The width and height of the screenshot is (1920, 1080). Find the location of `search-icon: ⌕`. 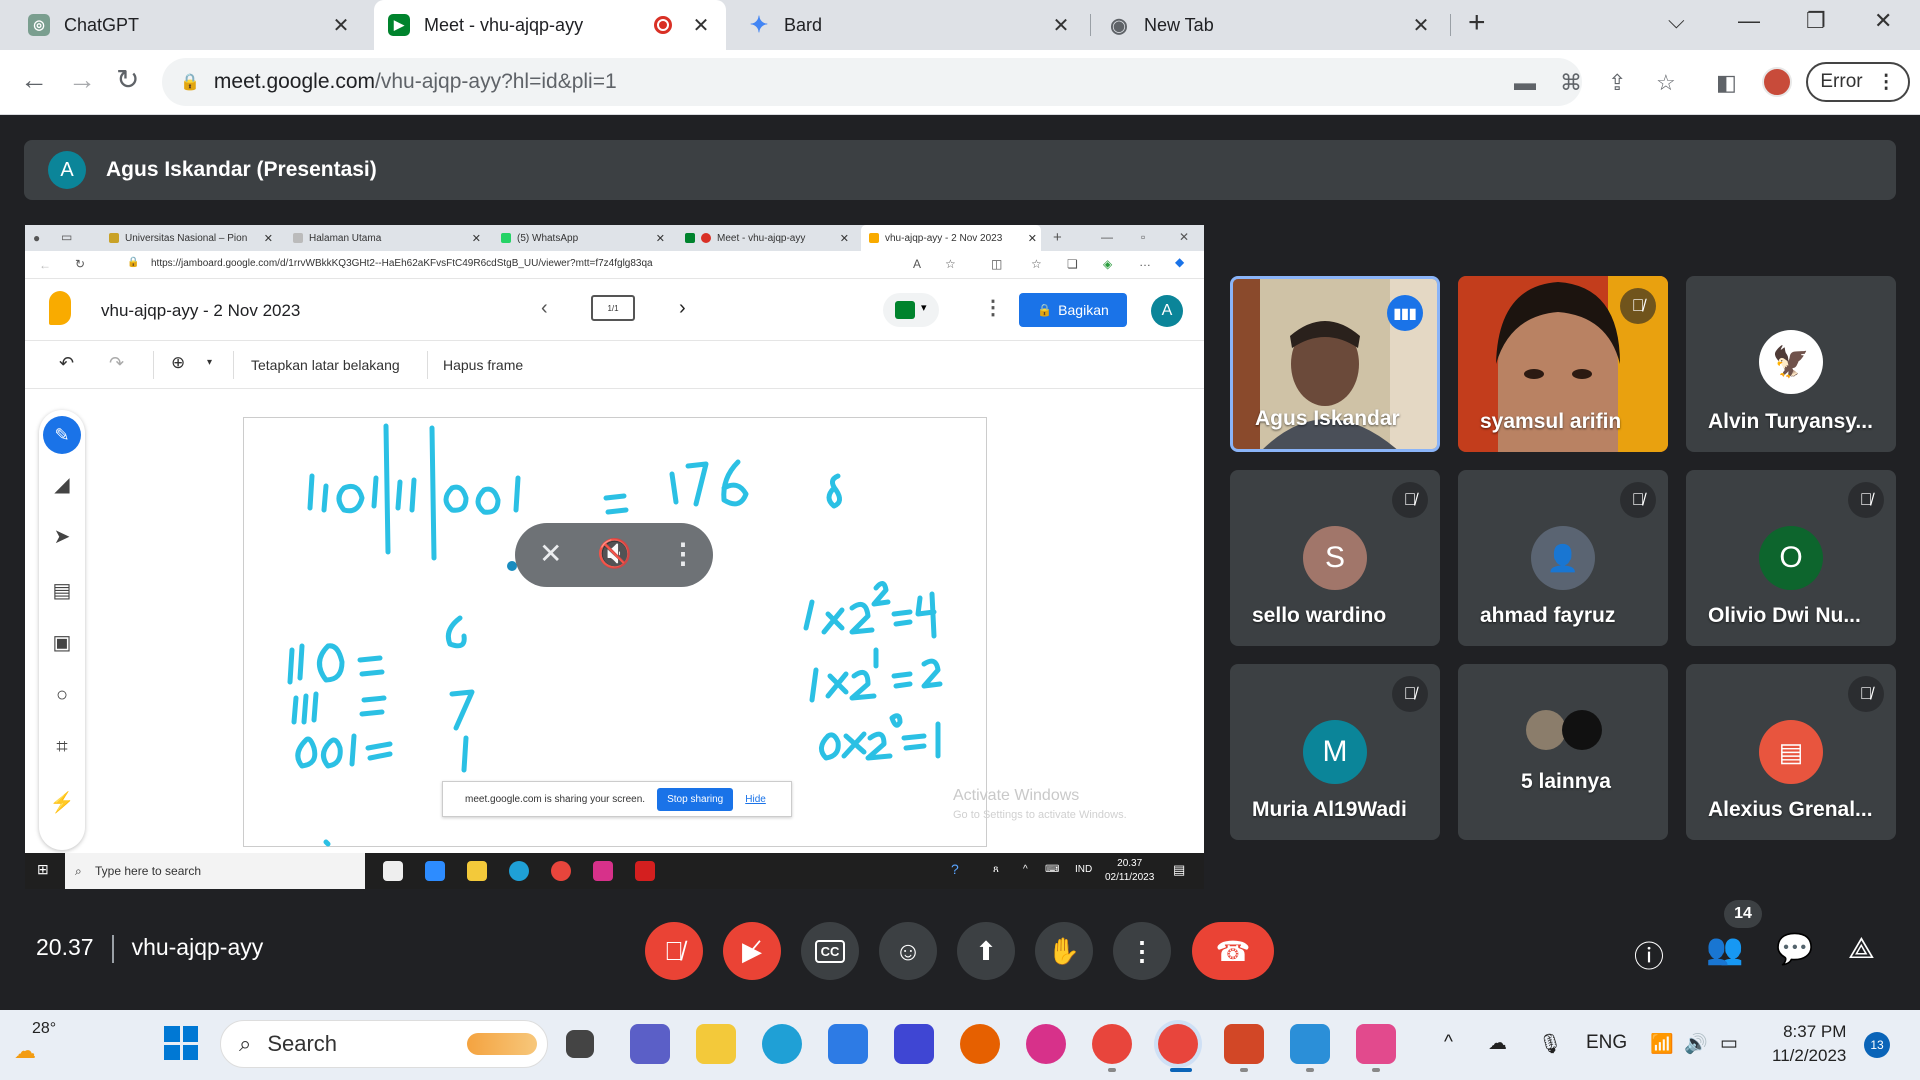

search-icon: ⌕ is located at coordinates (245, 1043).